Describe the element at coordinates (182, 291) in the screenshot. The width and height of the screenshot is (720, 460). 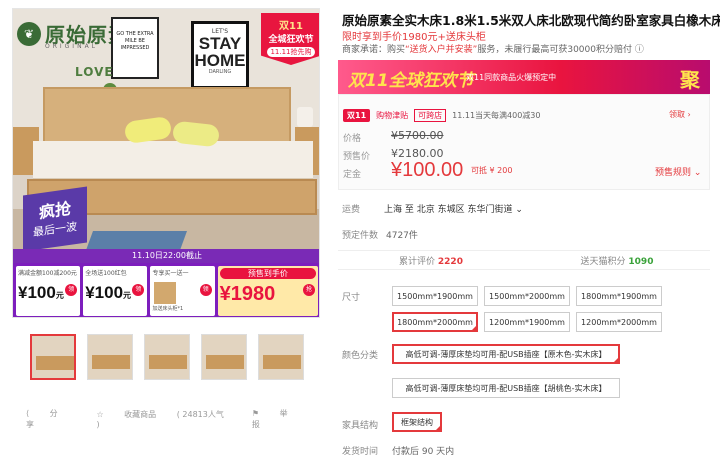
I see `coupon-3: 专享买一送一 加送床头柜*1 领` at that location.